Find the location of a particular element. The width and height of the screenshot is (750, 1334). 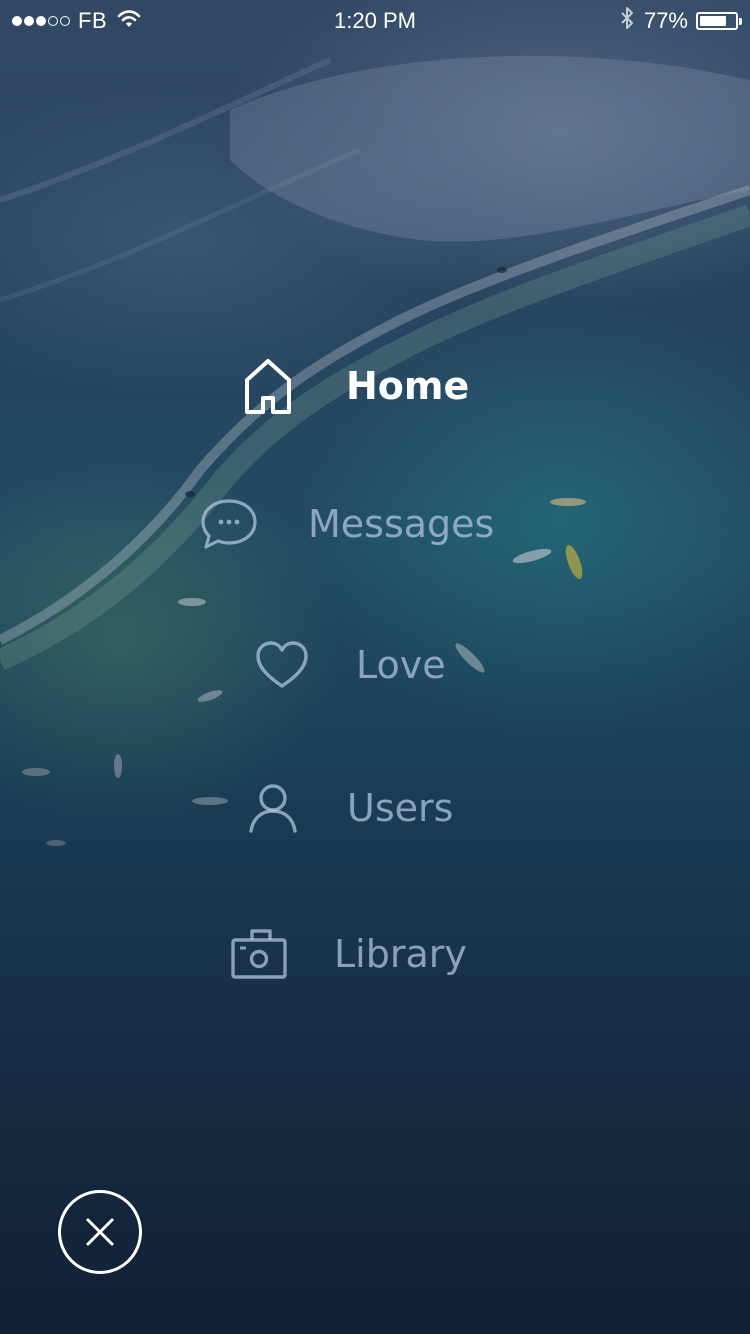

heart-icon is located at coordinates (282, 665).